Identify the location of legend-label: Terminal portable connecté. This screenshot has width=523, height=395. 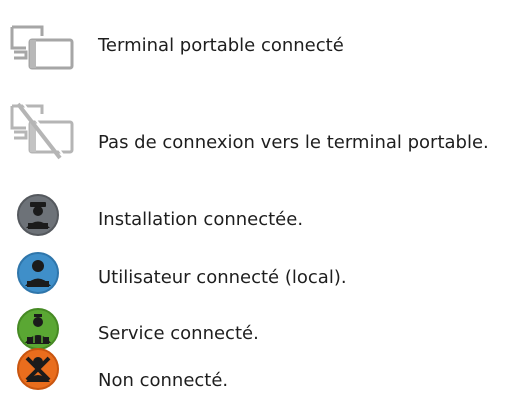
(221, 45).